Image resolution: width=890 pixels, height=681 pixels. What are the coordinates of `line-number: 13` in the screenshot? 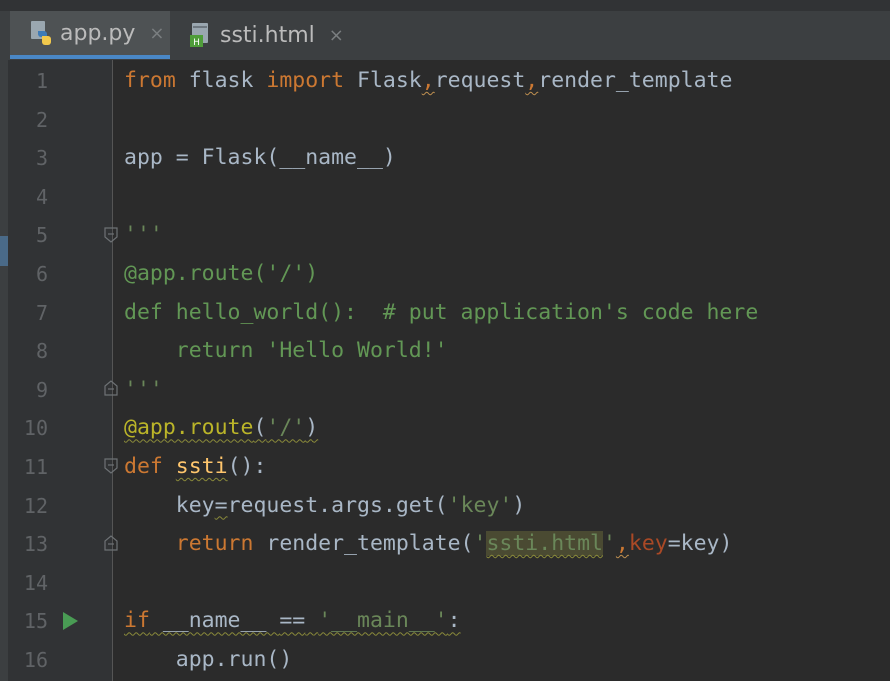 It's located at (35, 544).